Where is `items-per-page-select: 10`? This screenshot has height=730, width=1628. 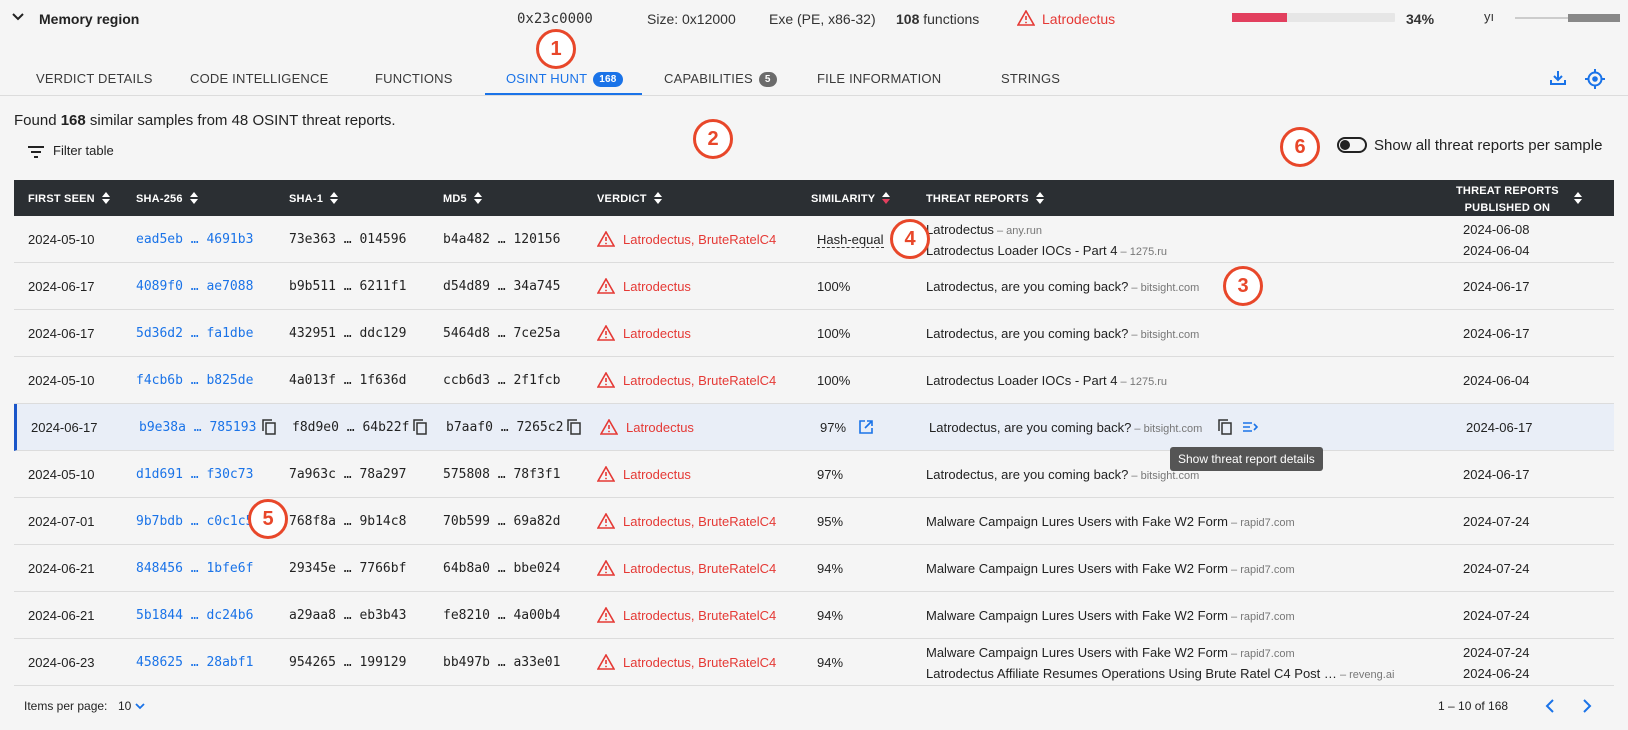 items-per-page-select: 10 is located at coordinates (131, 706).